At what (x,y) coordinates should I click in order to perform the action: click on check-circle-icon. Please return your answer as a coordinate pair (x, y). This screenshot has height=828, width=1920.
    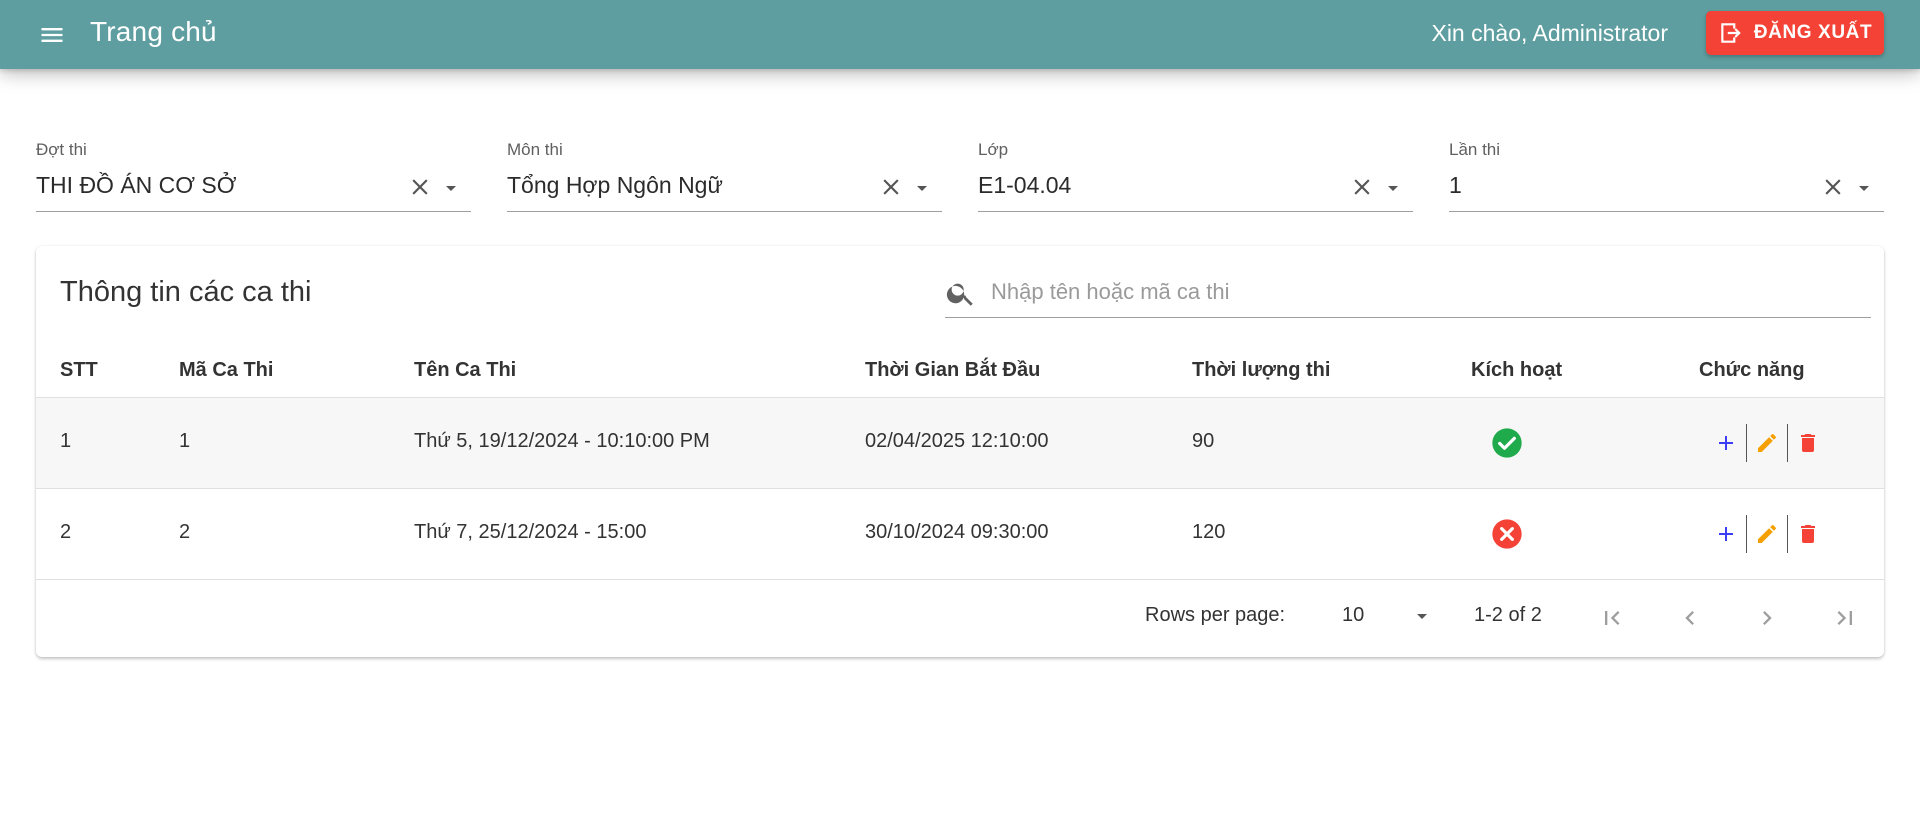
    Looking at the image, I should click on (1507, 443).